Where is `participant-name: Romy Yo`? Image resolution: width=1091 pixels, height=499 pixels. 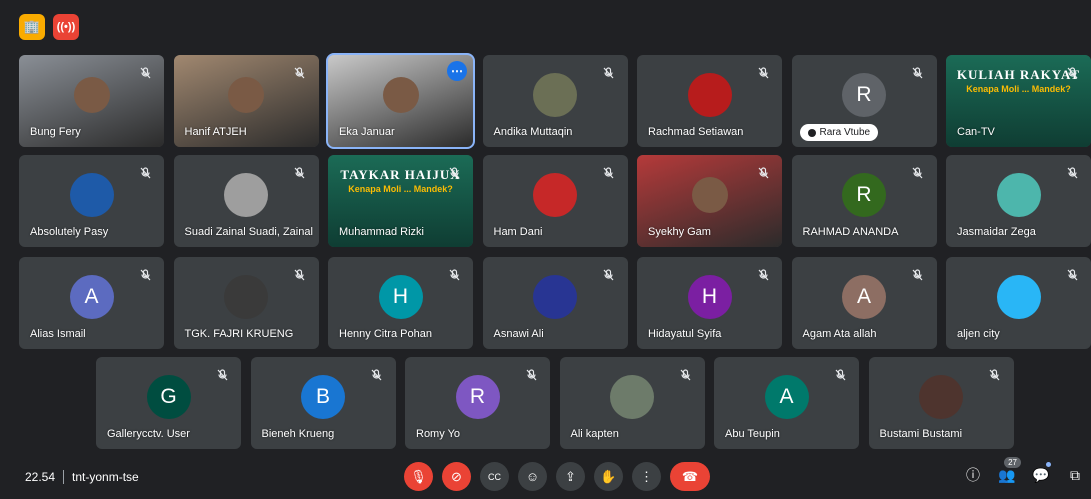 participant-name: Romy Yo is located at coordinates (438, 434).